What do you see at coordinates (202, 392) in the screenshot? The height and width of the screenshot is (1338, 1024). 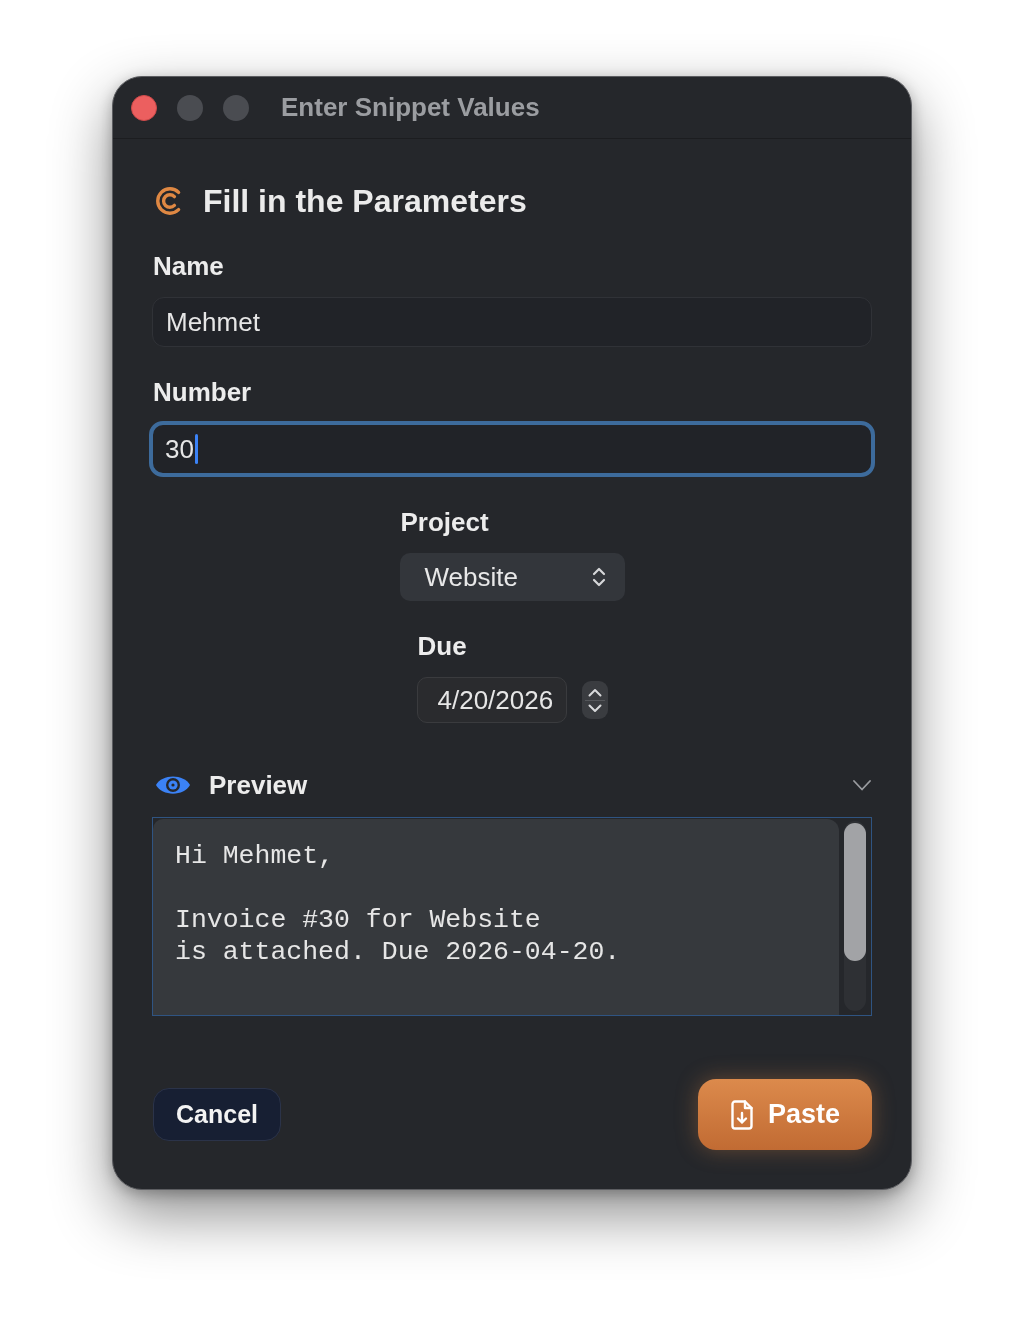 I see `field-label: Number` at bounding box center [202, 392].